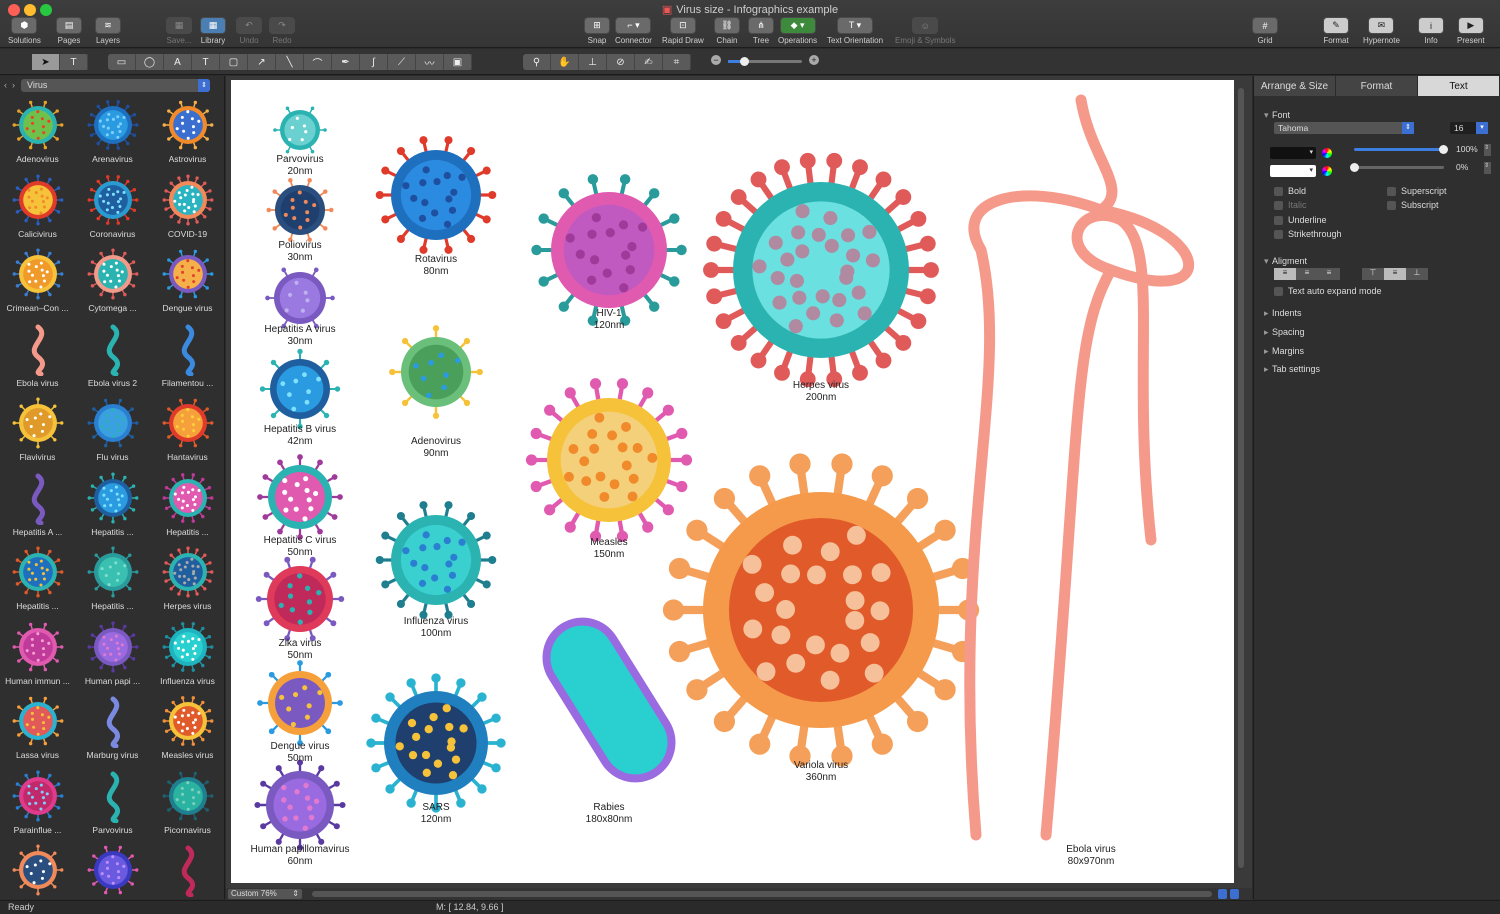 The width and height of the screenshot is (1500, 914). What do you see at coordinates (1292, 369) in the screenshot?
I see `tab-settings-section-header: ▸ Tab settings` at bounding box center [1292, 369].